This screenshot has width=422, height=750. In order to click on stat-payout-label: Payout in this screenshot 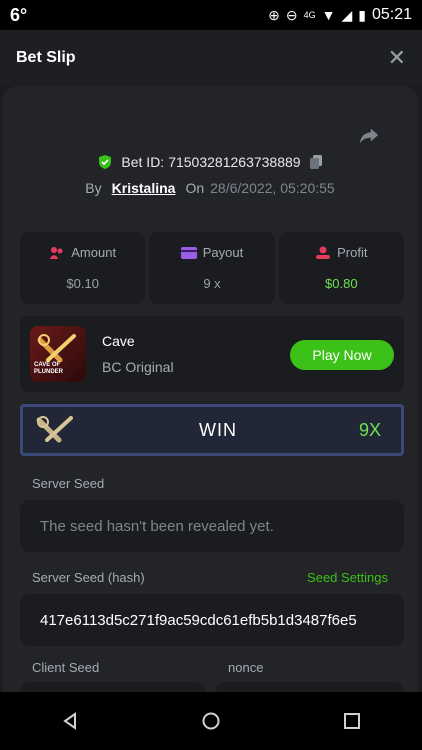, I will do `click(223, 252)`.